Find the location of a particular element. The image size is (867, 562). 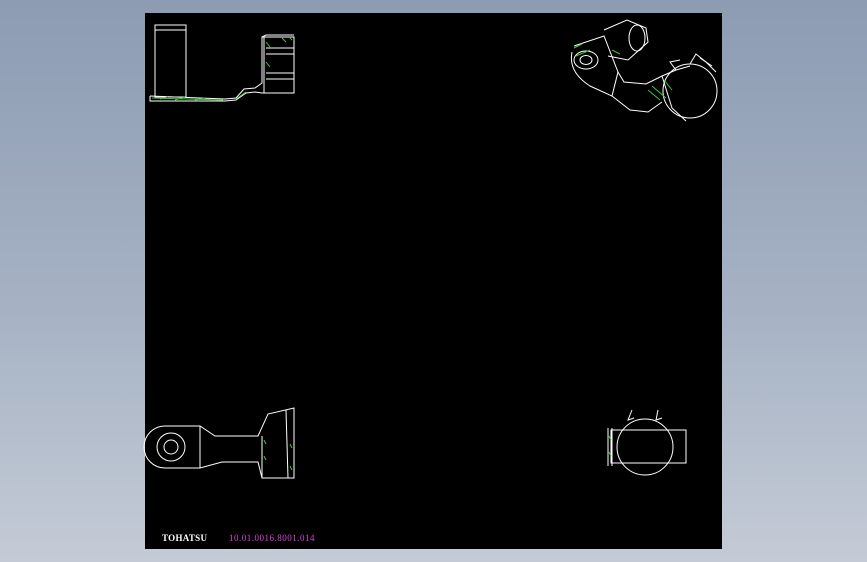

brand-label: TOHATSU is located at coordinates (185, 538).